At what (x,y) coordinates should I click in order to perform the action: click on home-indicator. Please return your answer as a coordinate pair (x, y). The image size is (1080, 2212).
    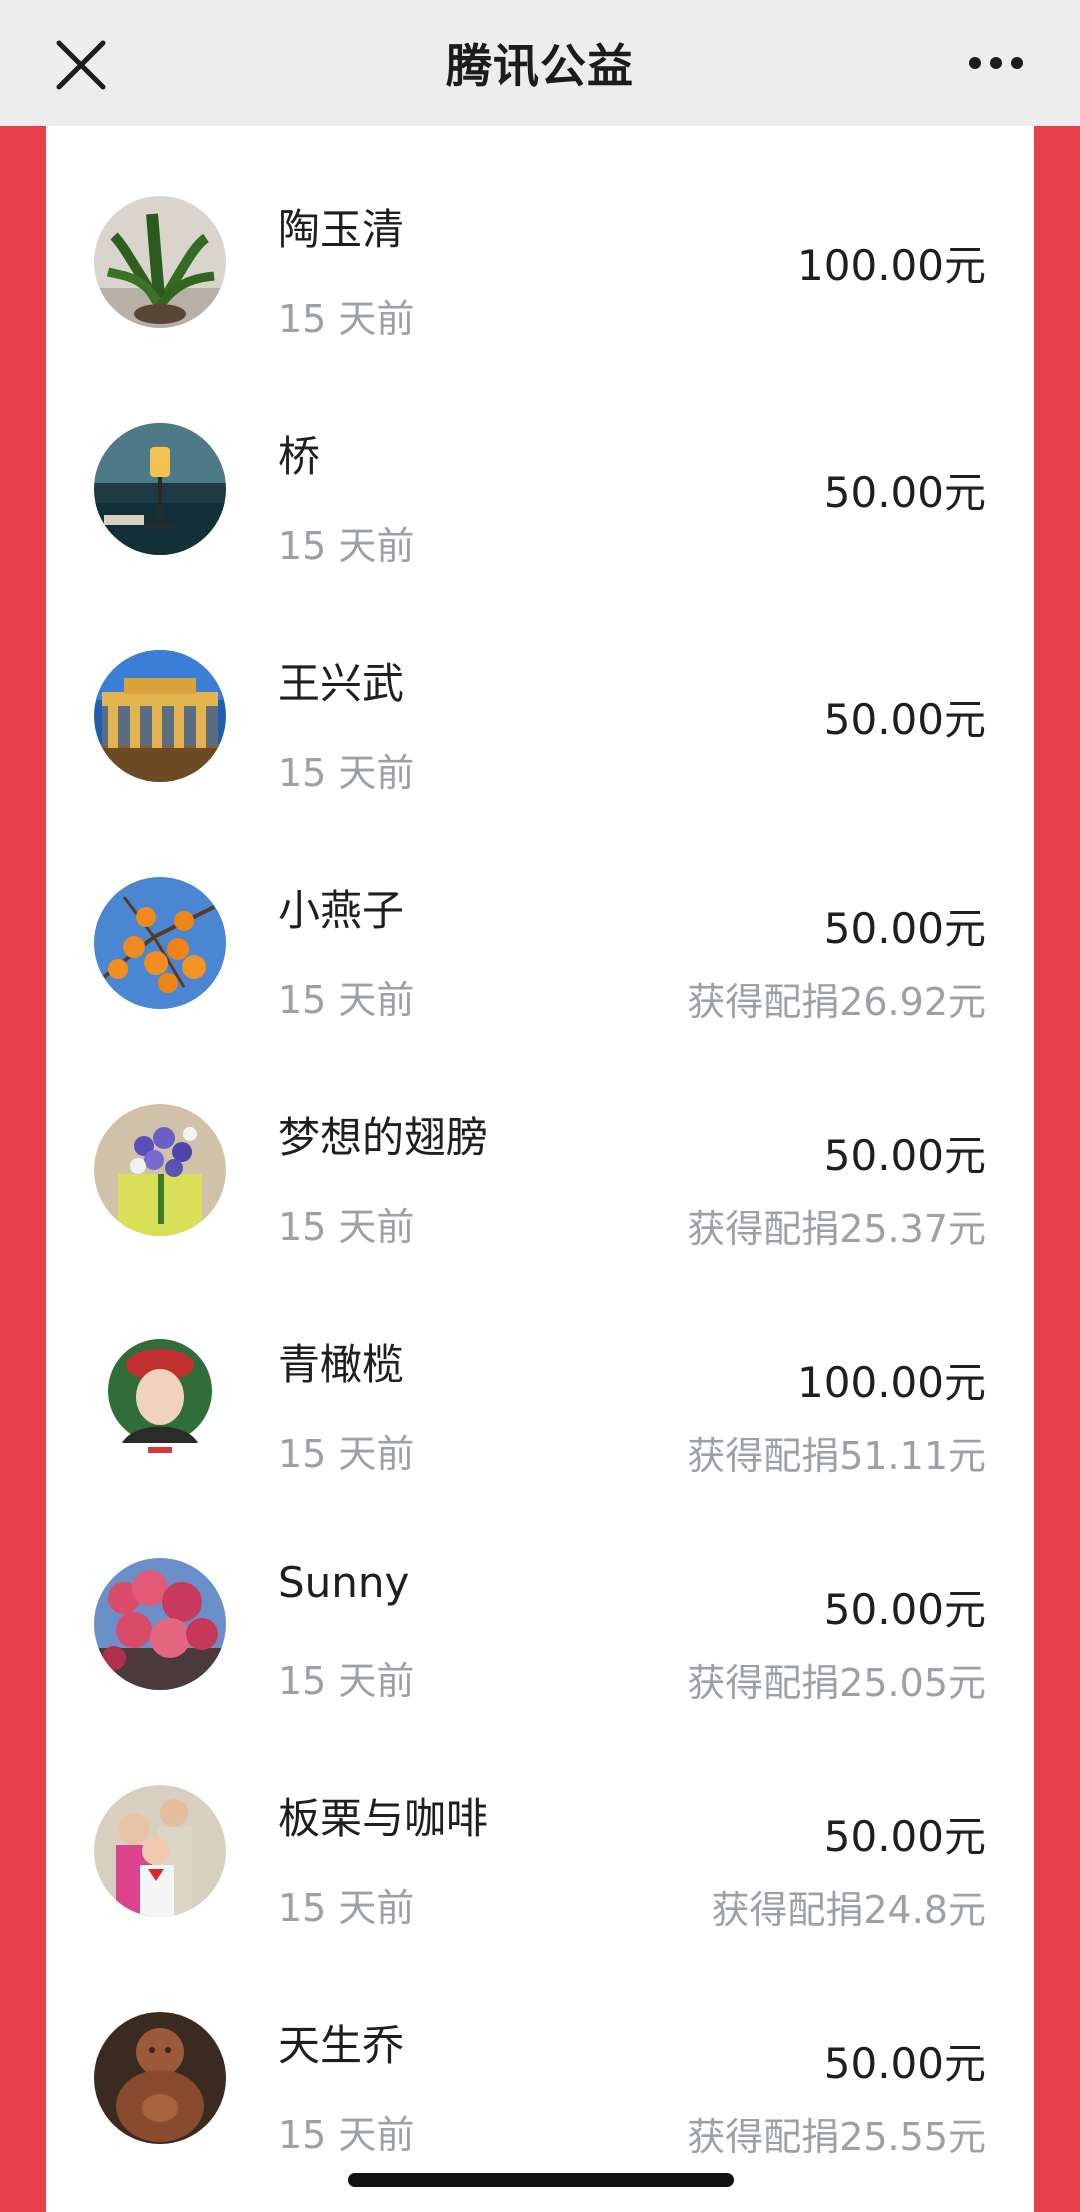
    Looking at the image, I should click on (541, 2180).